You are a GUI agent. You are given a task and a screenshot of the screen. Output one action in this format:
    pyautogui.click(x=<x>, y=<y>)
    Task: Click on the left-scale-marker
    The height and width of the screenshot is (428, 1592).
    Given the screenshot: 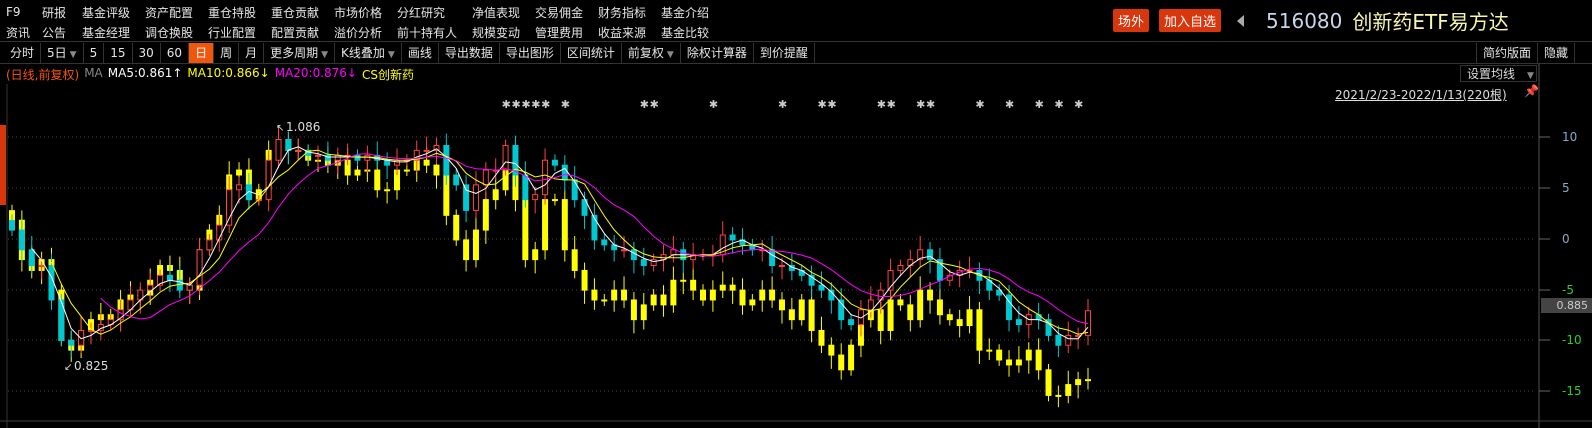 What is the action you would take?
    pyautogui.click(x=3, y=165)
    